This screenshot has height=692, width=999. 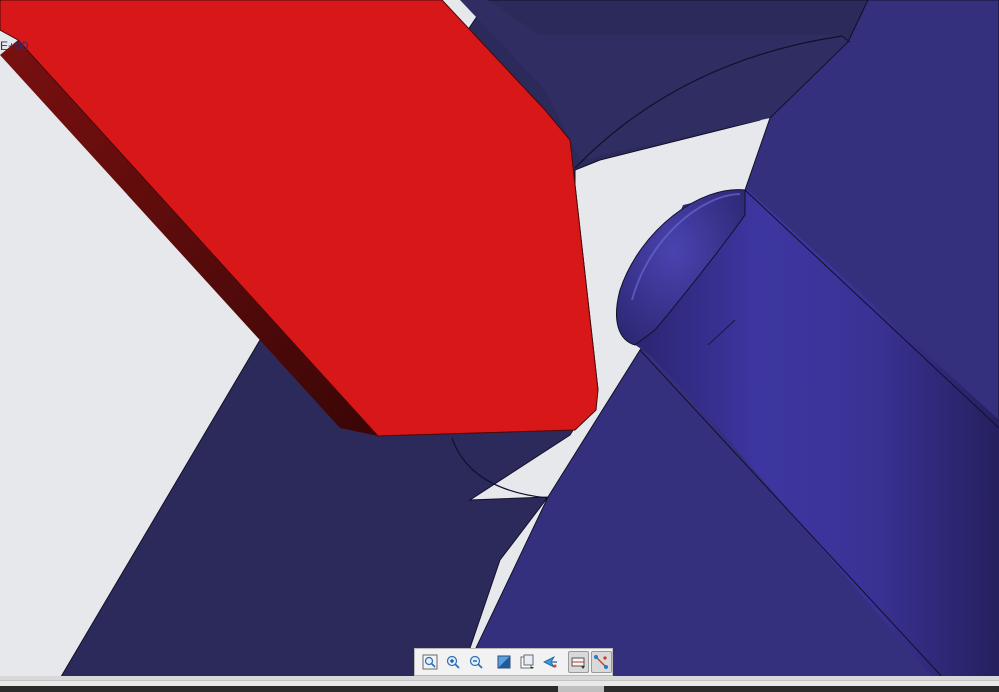 I want to click on datum-display-button, so click(x=578, y=662).